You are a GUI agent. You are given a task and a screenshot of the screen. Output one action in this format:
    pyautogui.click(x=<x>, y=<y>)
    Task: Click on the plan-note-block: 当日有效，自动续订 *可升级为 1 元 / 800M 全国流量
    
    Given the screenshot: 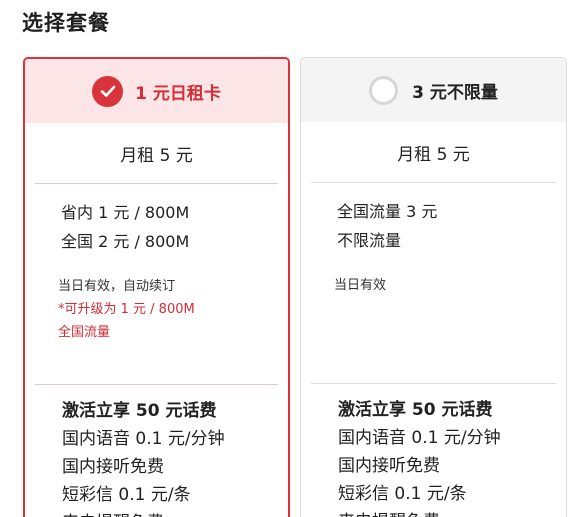 What is the action you would take?
    pyautogui.click(x=156, y=320)
    